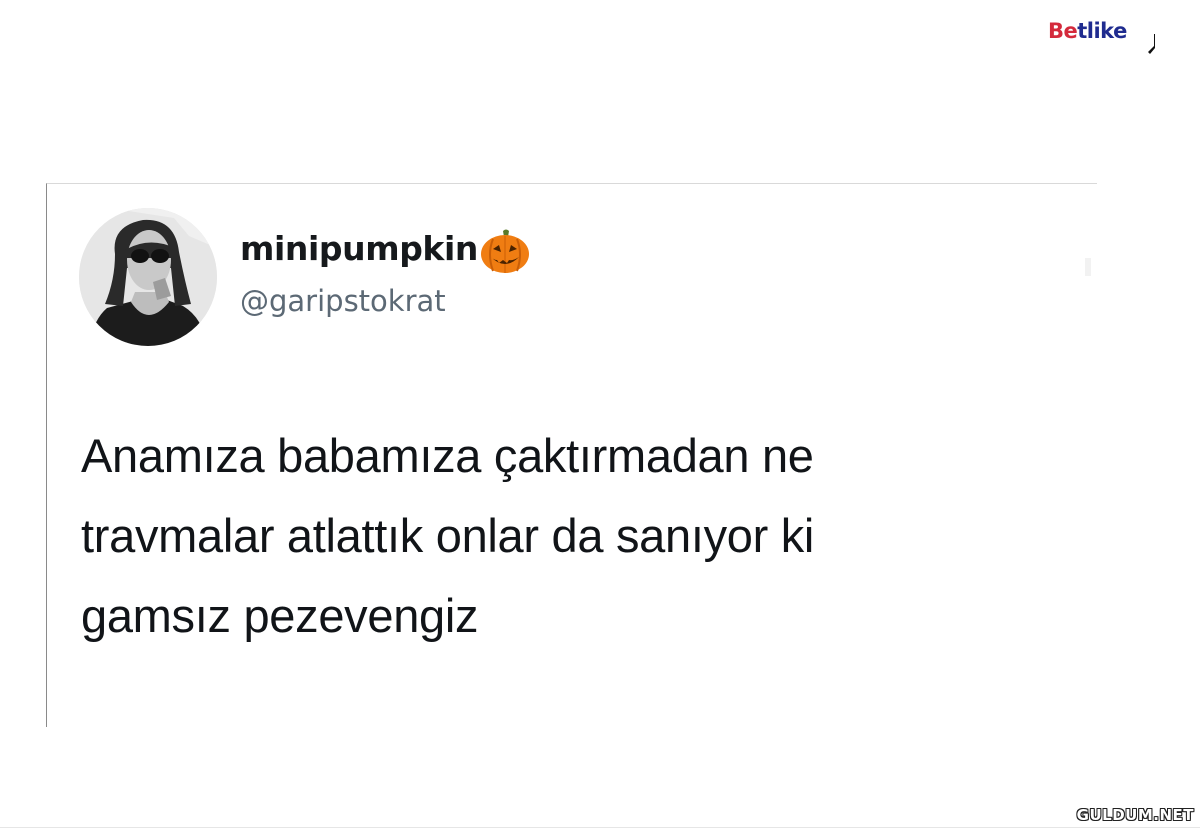 The height and width of the screenshot is (829, 1200). What do you see at coordinates (504, 251) in the screenshot?
I see `jack-o-lantern-icon` at bounding box center [504, 251].